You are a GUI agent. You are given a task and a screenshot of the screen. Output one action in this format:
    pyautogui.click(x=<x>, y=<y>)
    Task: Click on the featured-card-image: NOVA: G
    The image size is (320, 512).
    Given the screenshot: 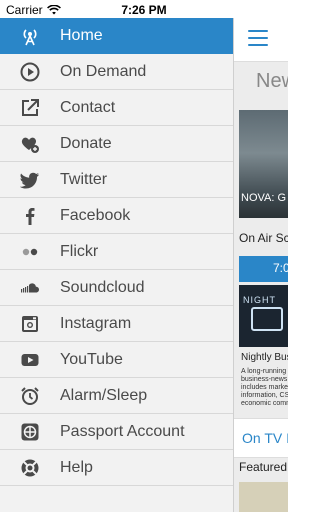 What is the action you would take?
    pyautogui.click(x=263, y=164)
    